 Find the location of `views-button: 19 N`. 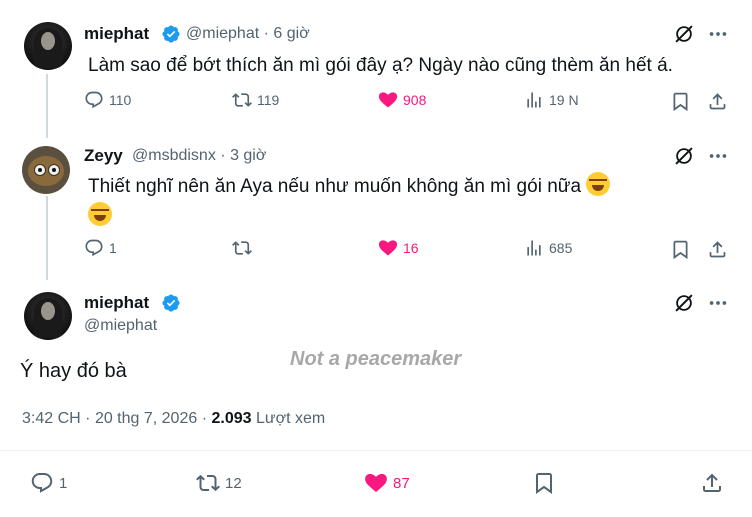

views-button: 19 N is located at coordinates (551, 100).